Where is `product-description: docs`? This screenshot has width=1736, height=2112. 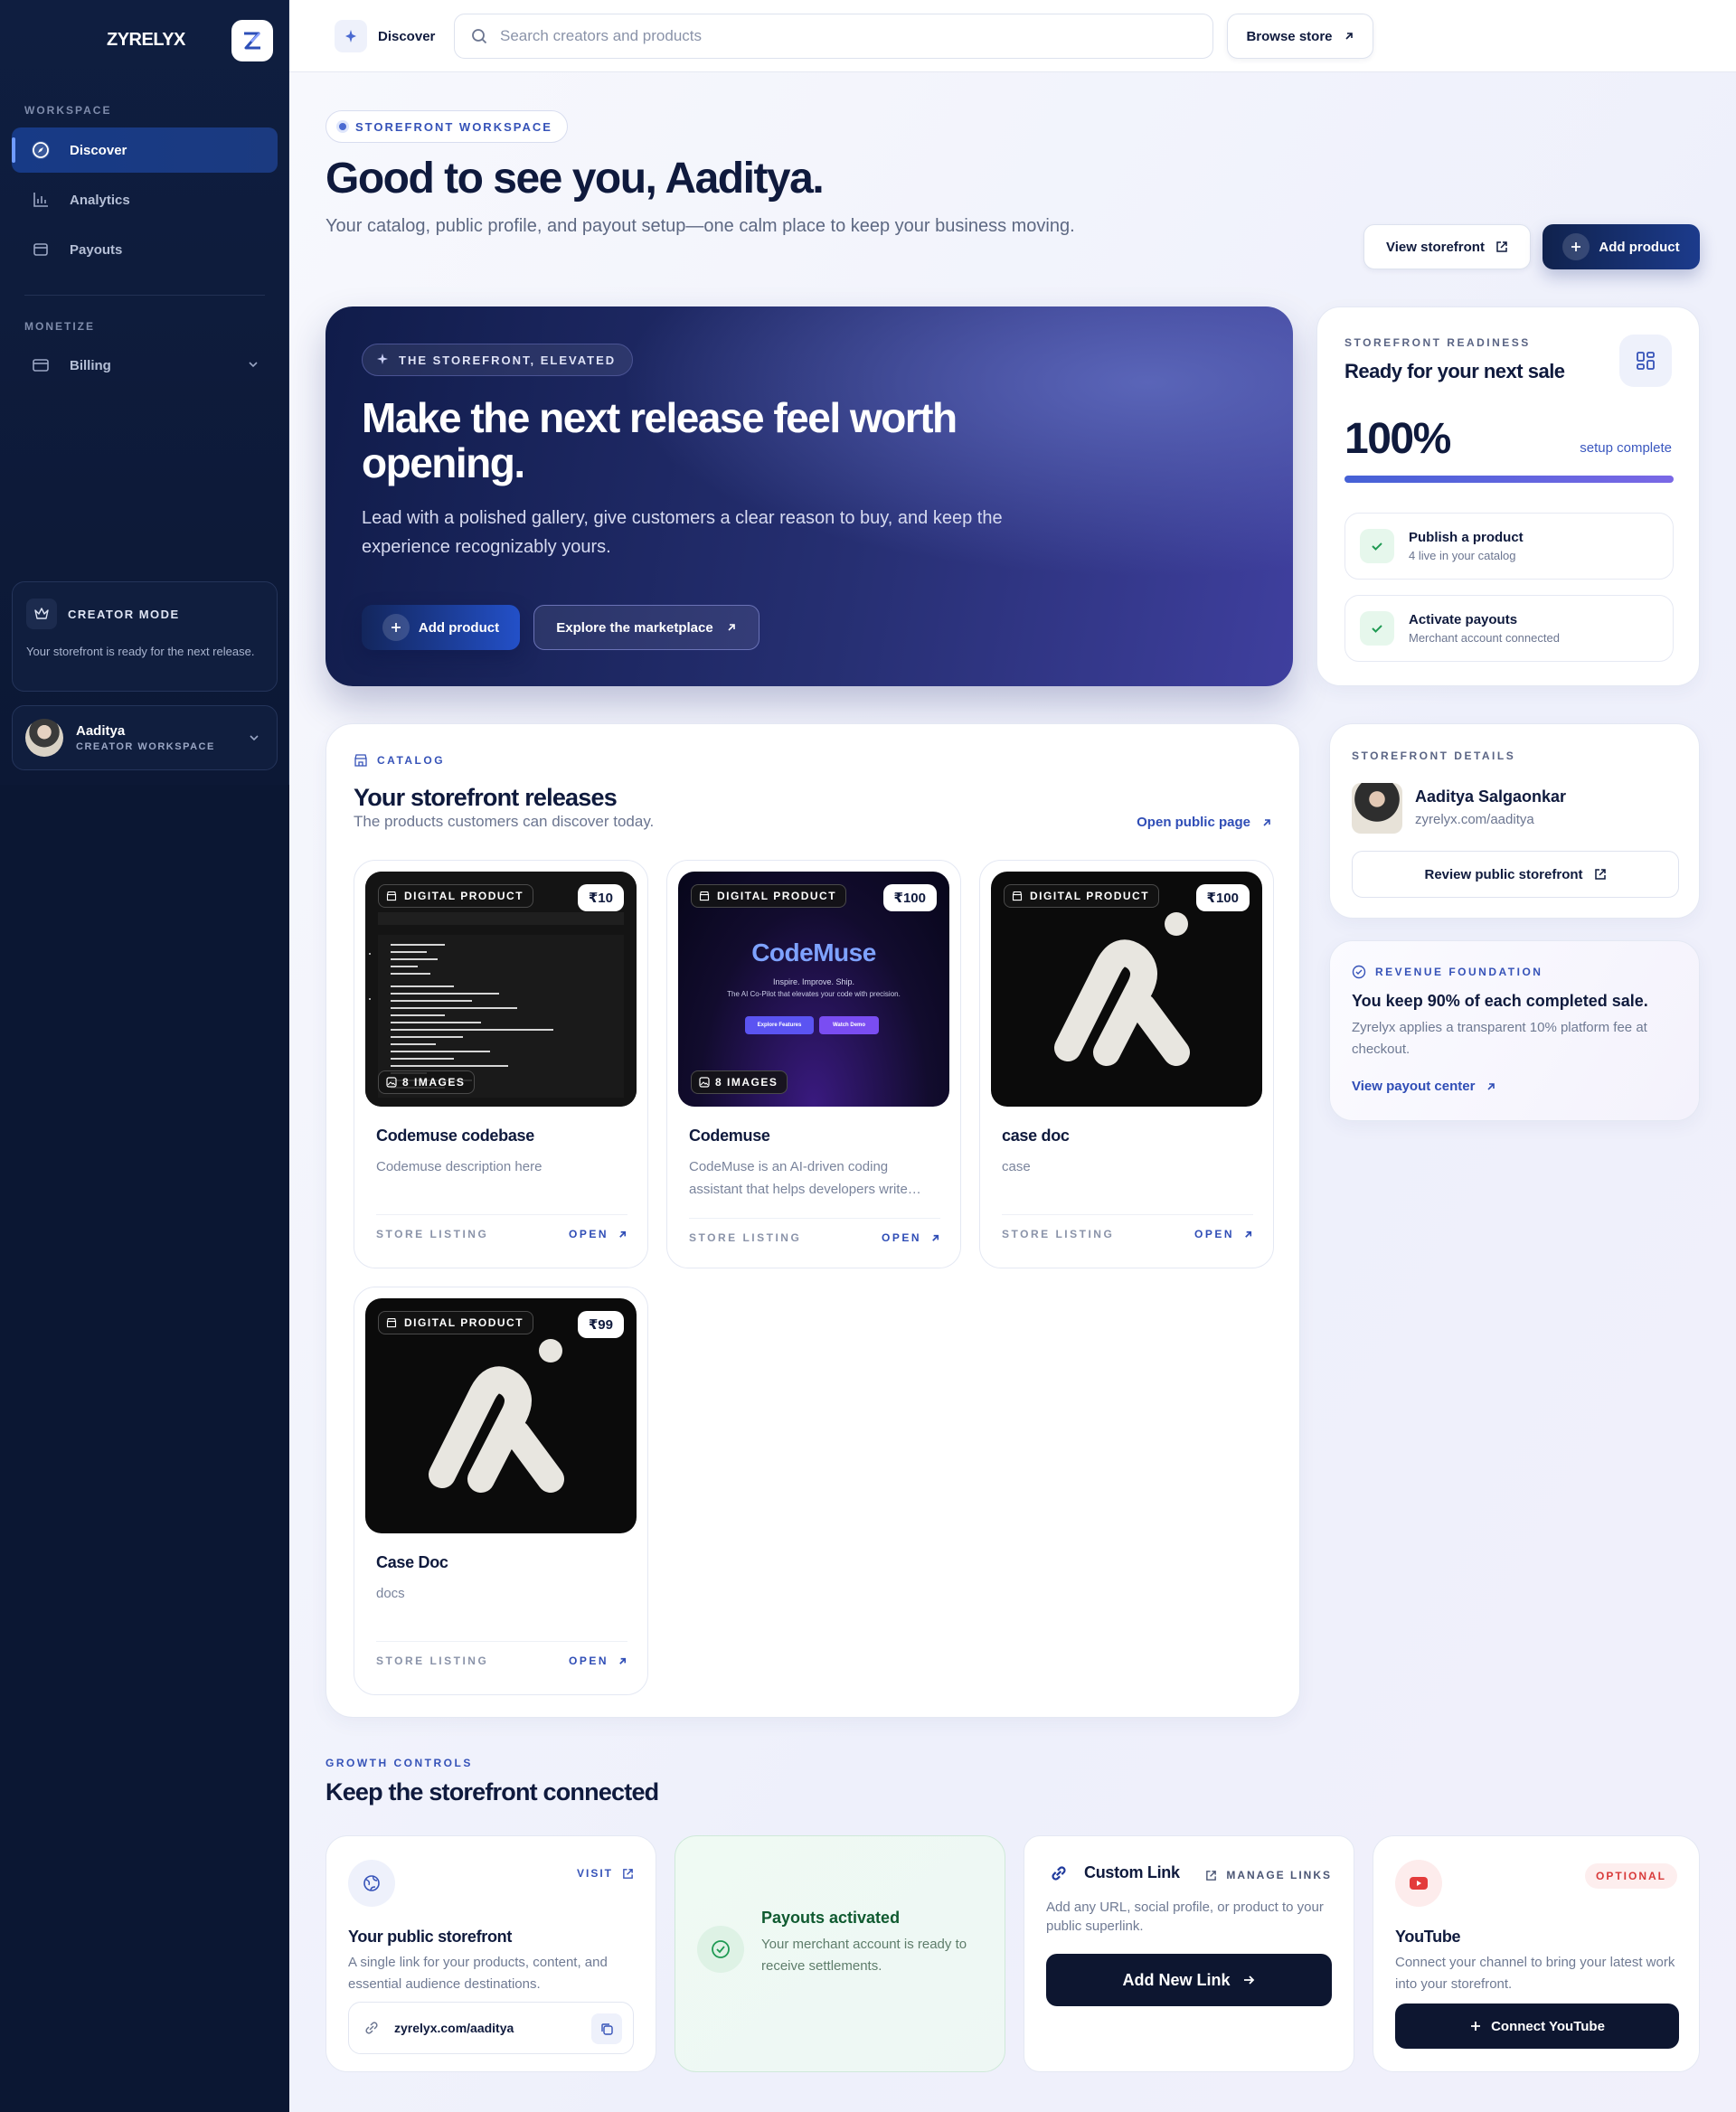 product-description: docs is located at coordinates (391, 1593).